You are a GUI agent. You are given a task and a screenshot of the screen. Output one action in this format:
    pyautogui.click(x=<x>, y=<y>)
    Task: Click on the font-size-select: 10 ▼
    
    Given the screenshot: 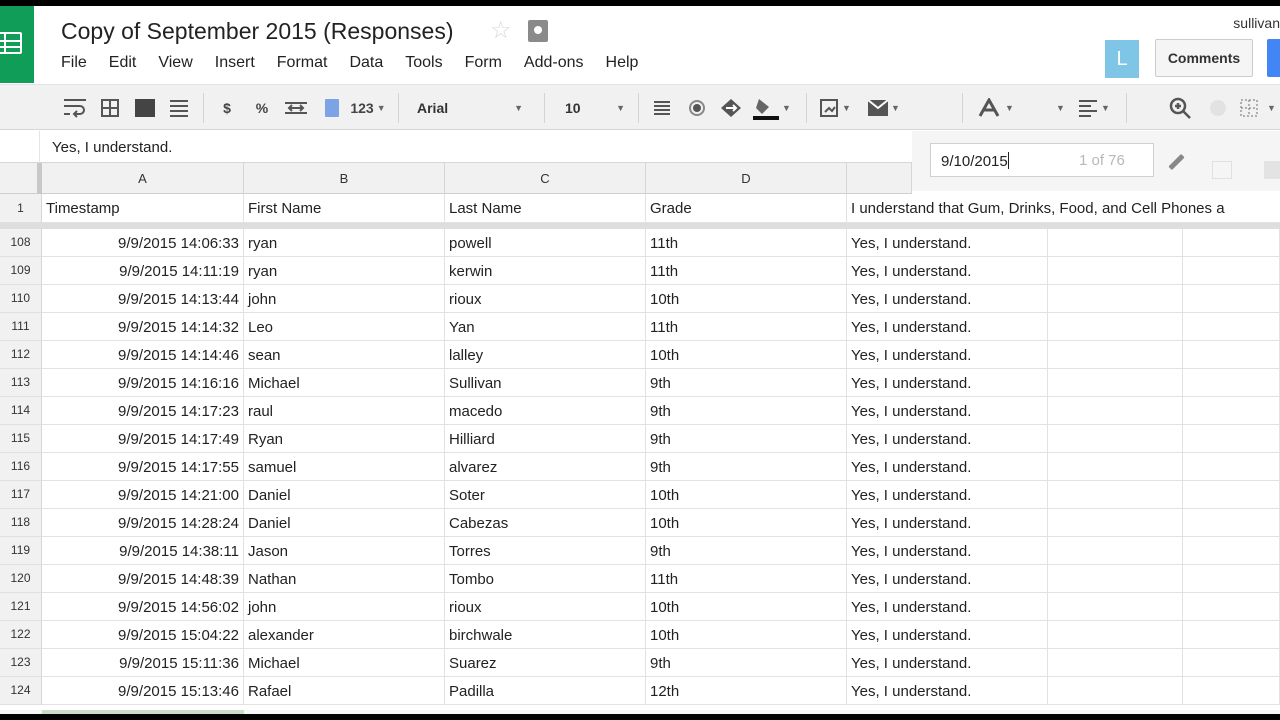 What is the action you would take?
    pyautogui.click(x=591, y=108)
    